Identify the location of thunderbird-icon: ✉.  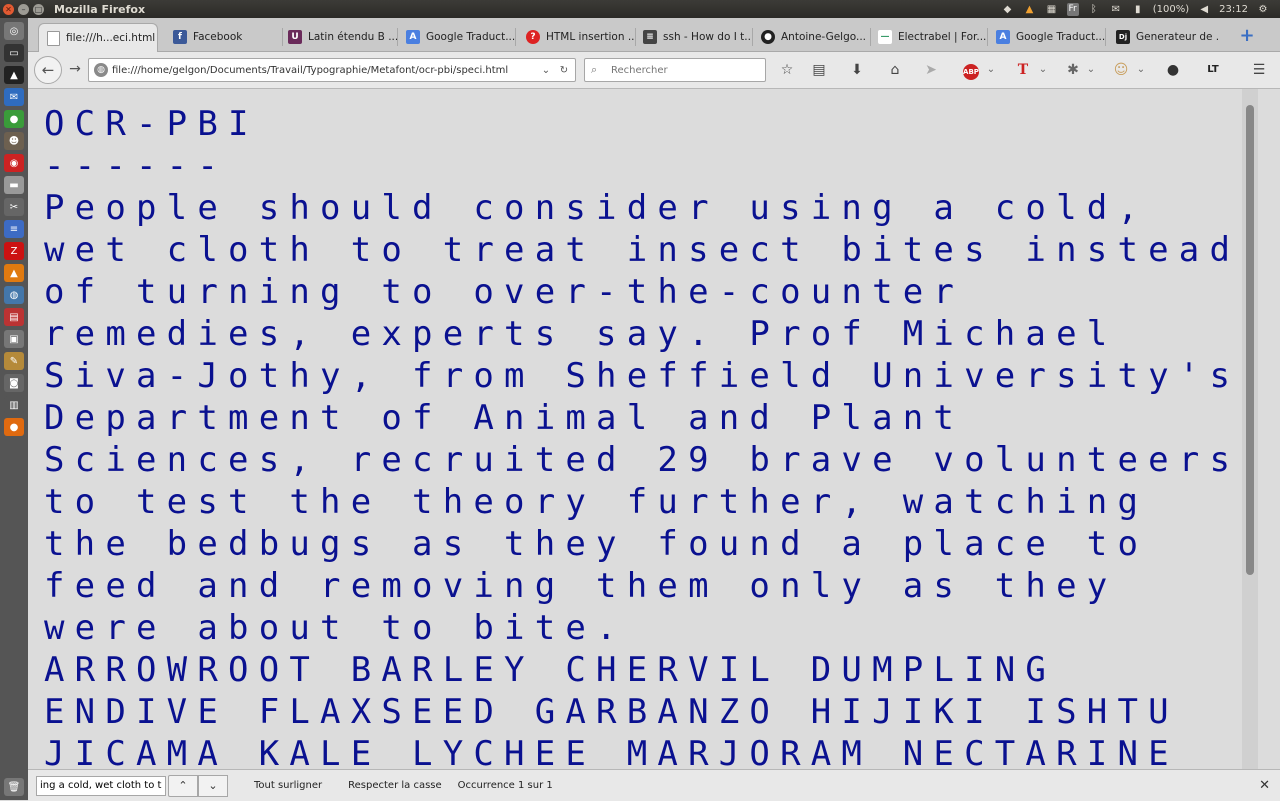
(14, 97).